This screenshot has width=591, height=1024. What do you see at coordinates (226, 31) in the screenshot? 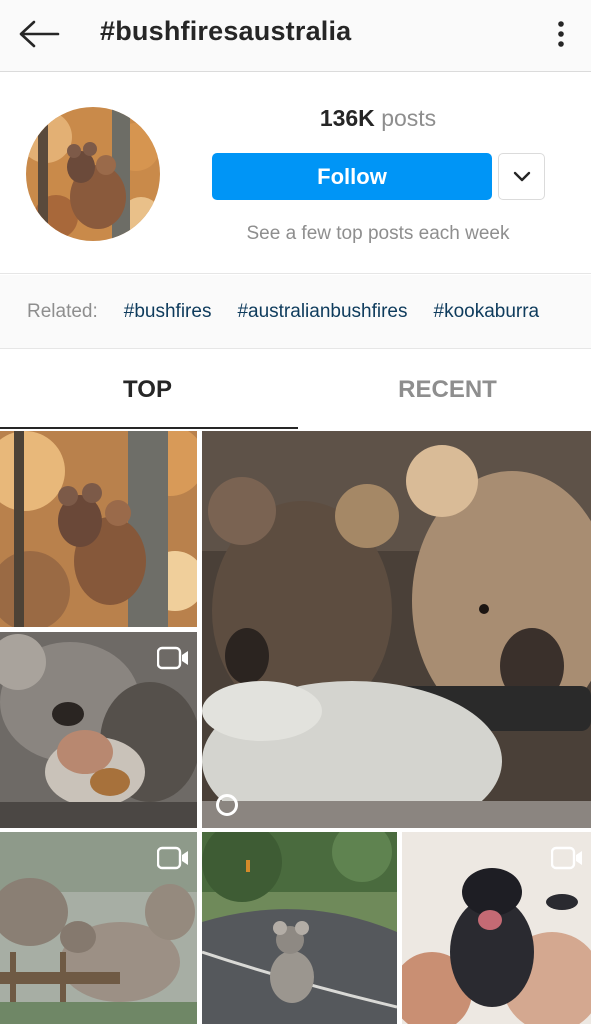
I see `hashtag-title: #bushfiresaustralia` at bounding box center [226, 31].